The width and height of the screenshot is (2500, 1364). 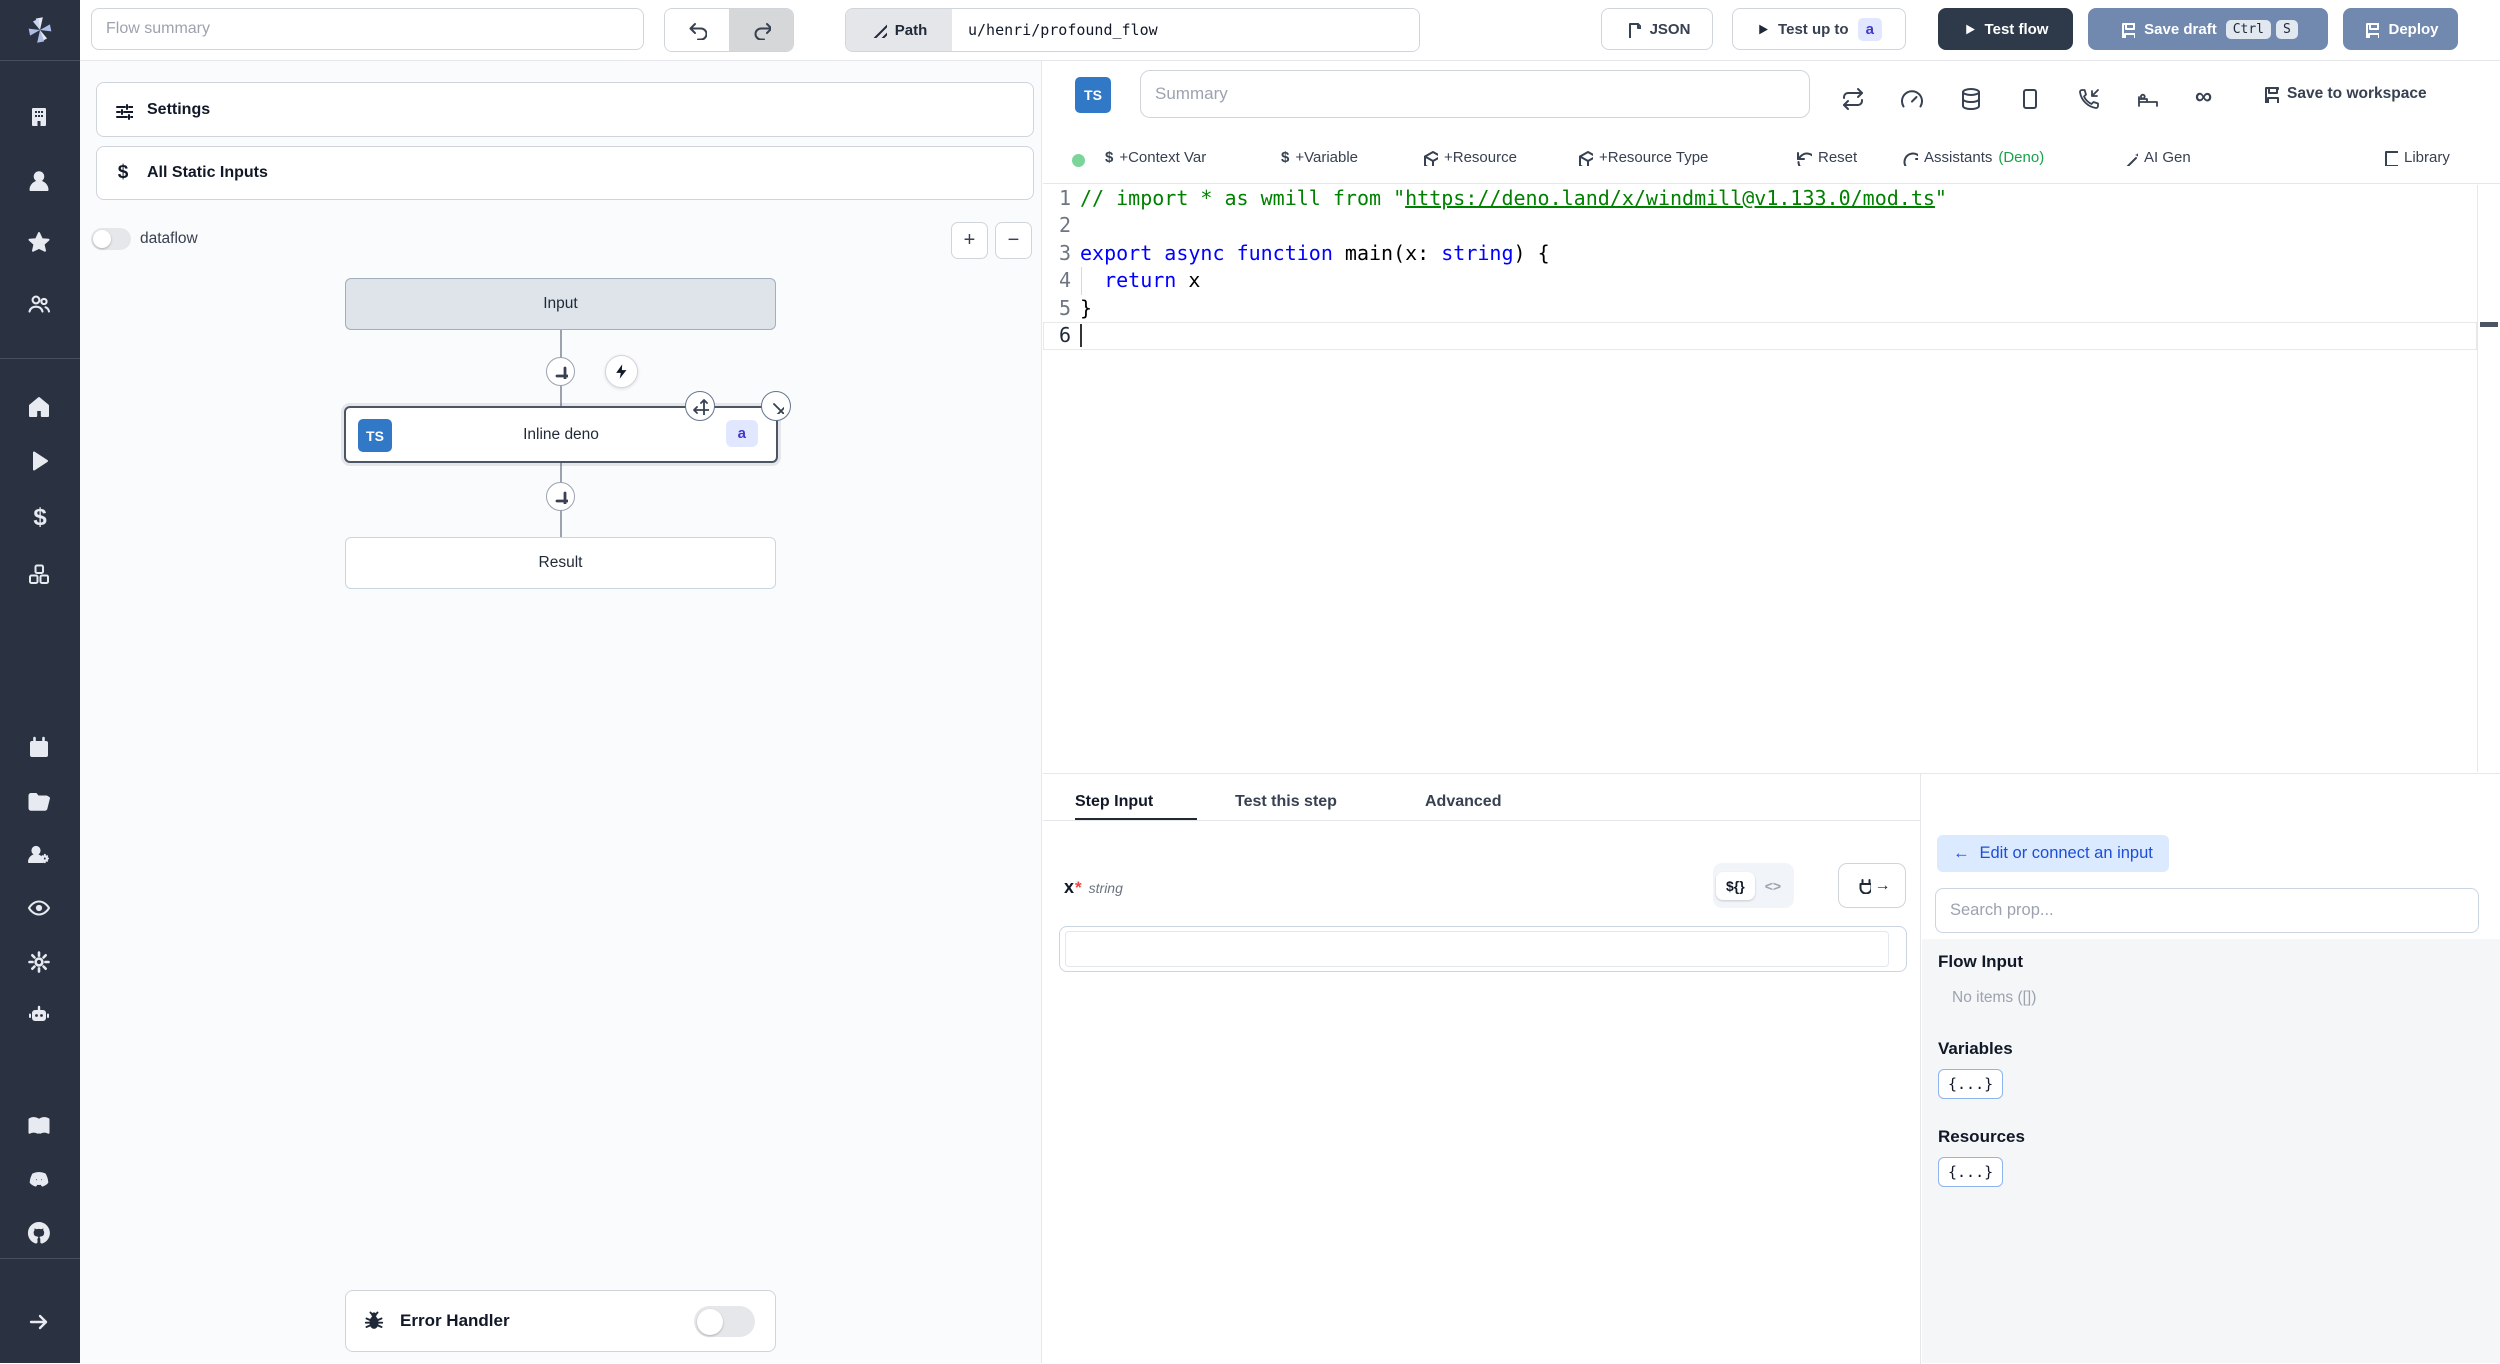 I want to click on insert-step-after-button, so click(x=560, y=496).